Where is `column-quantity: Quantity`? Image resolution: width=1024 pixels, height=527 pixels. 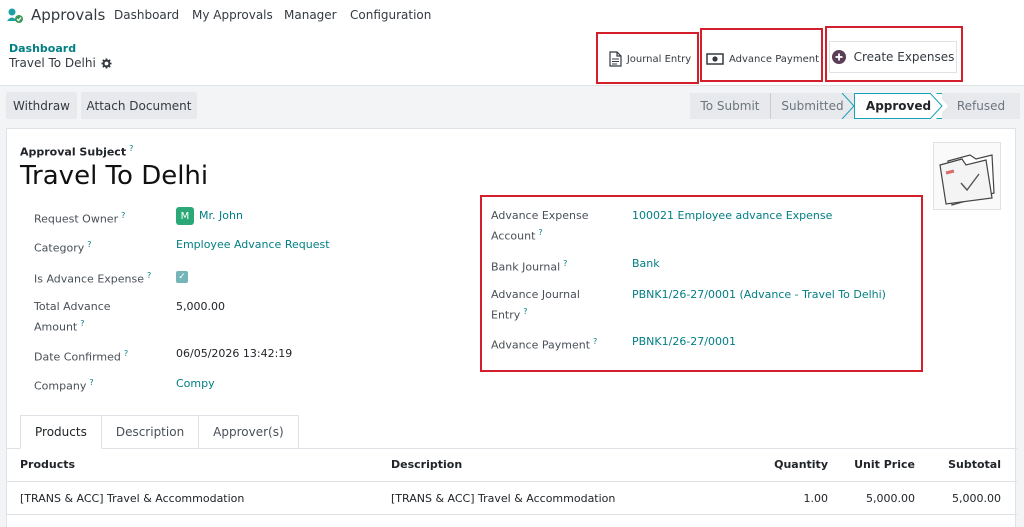
column-quantity: Quantity is located at coordinates (801, 464).